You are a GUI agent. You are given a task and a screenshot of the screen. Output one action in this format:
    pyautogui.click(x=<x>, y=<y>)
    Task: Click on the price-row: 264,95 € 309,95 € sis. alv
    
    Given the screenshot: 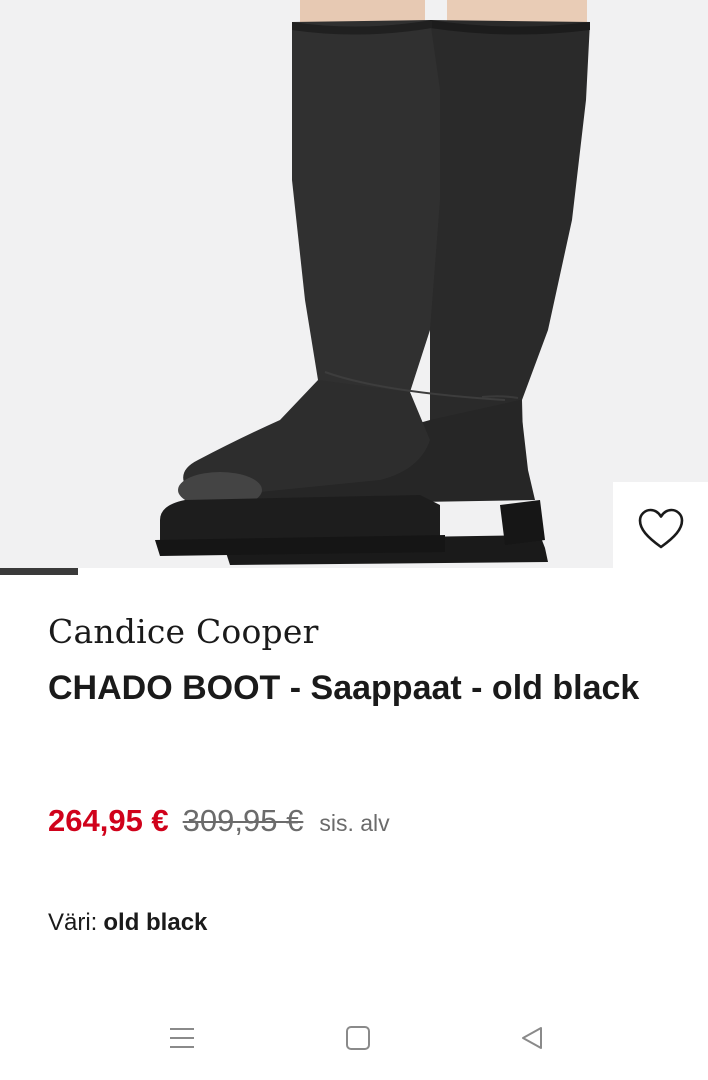 What is the action you would take?
    pyautogui.click(x=219, y=821)
    